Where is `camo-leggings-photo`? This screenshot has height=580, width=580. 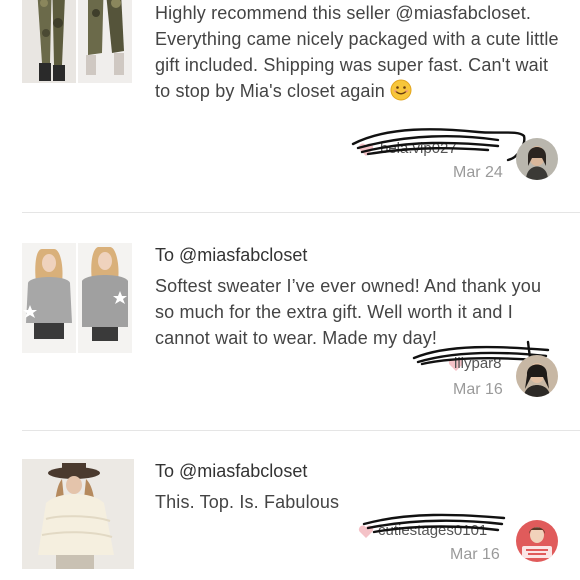 camo-leggings-photo is located at coordinates (49, 41).